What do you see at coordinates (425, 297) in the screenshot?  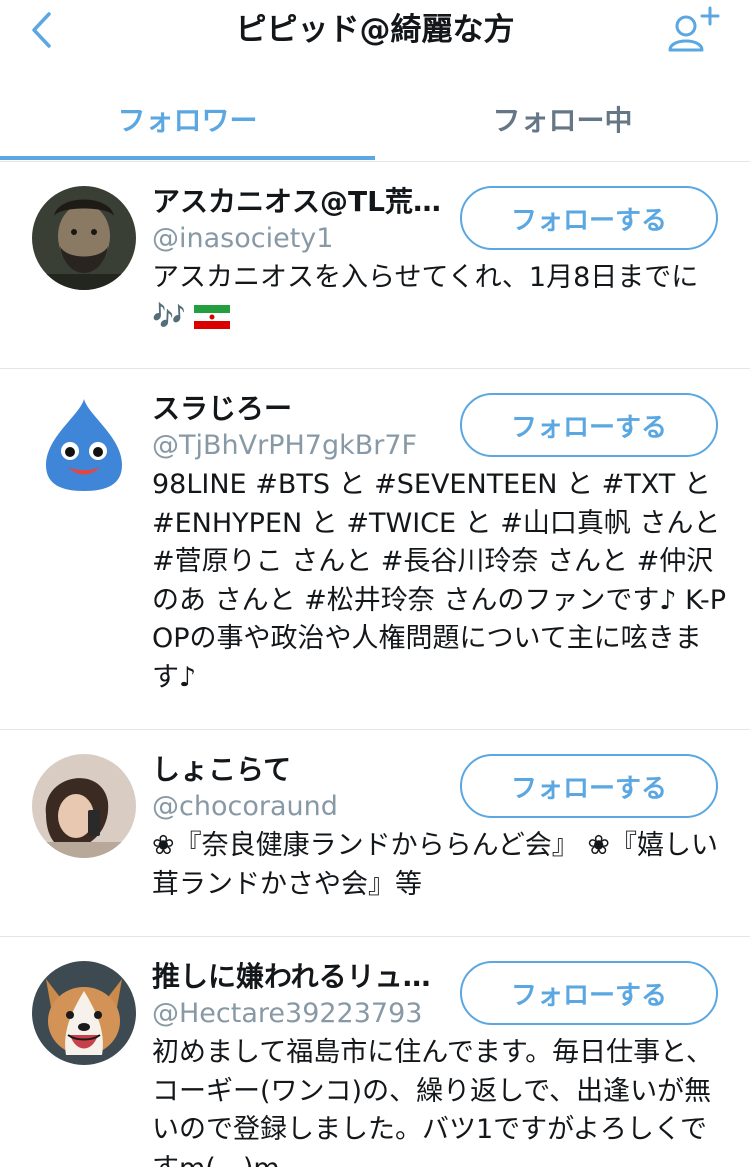 I see `bio-text: アスカニオスを入らせてくれ、1月8日までに 🎶` at bounding box center [425, 297].